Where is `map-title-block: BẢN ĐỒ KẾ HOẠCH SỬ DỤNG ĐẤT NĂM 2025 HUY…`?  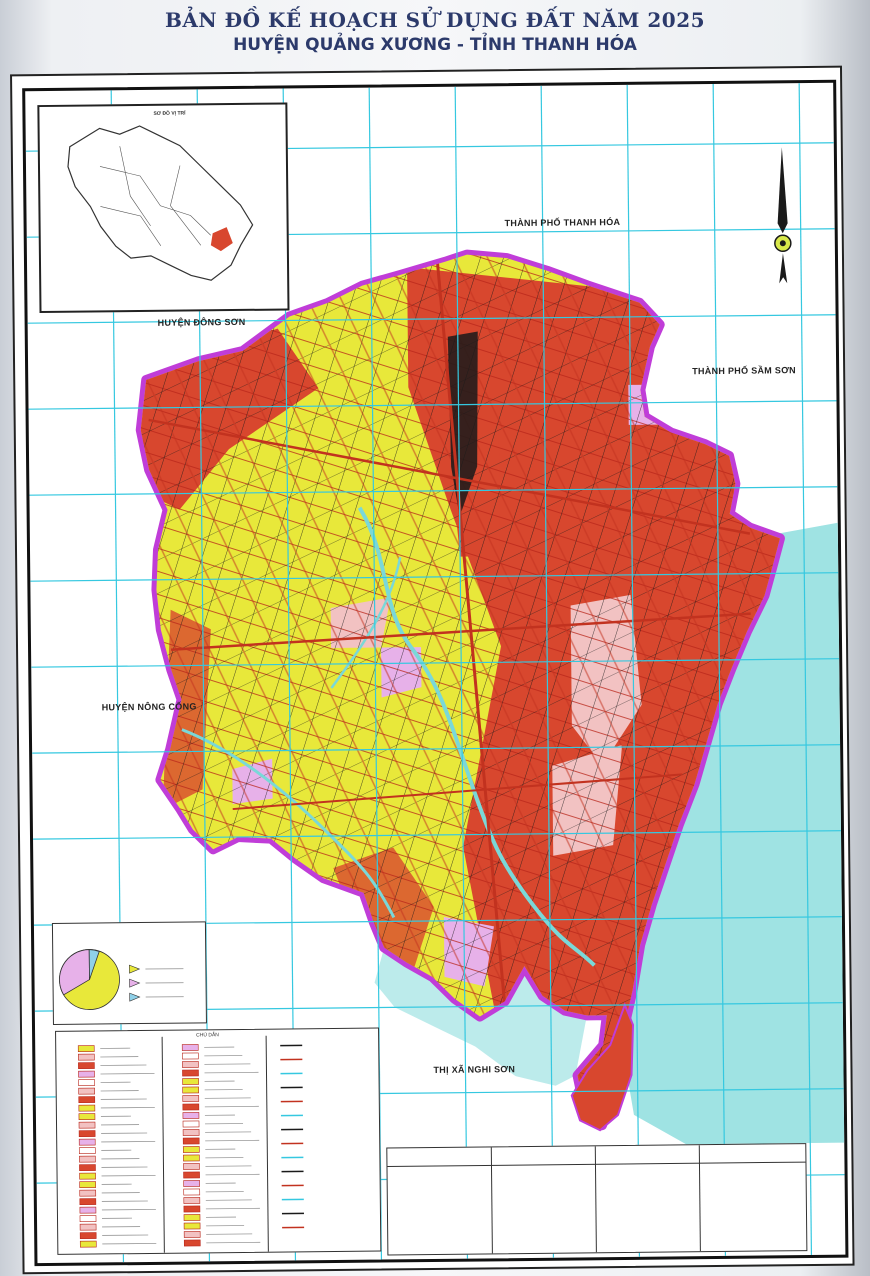 map-title-block: BẢN ĐỒ KẾ HOẠCH SỬ DỤNG ĐẤT NĂM 2025 HUY… is located at coordinates (435, 31).